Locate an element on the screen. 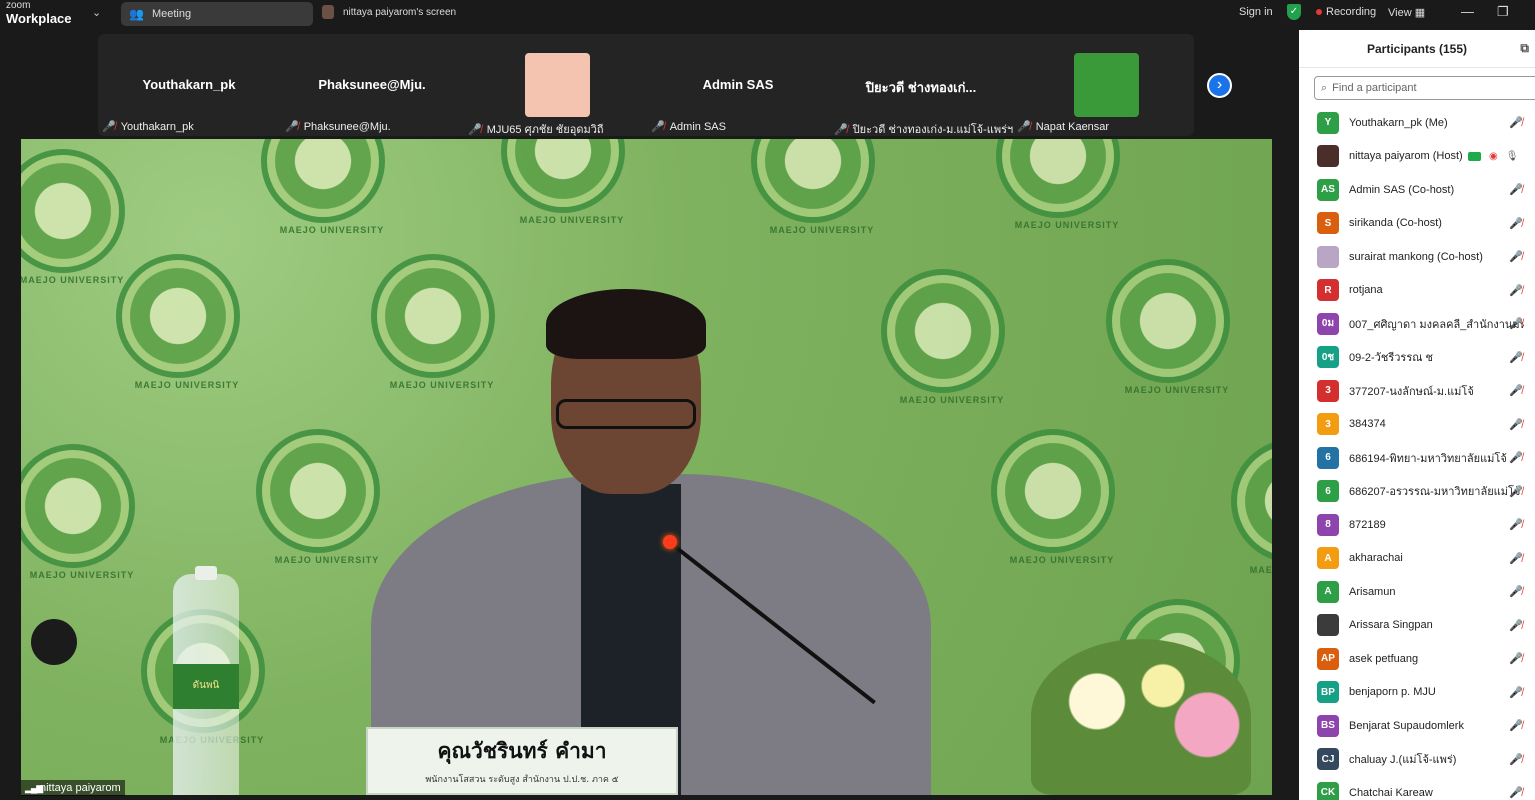 The width and height of the screenshot is (1535, 800). participant-row: 0ช 09-2-วัชรีวรรณ ช 🎤̸ is located at coordinates (1417, 358).